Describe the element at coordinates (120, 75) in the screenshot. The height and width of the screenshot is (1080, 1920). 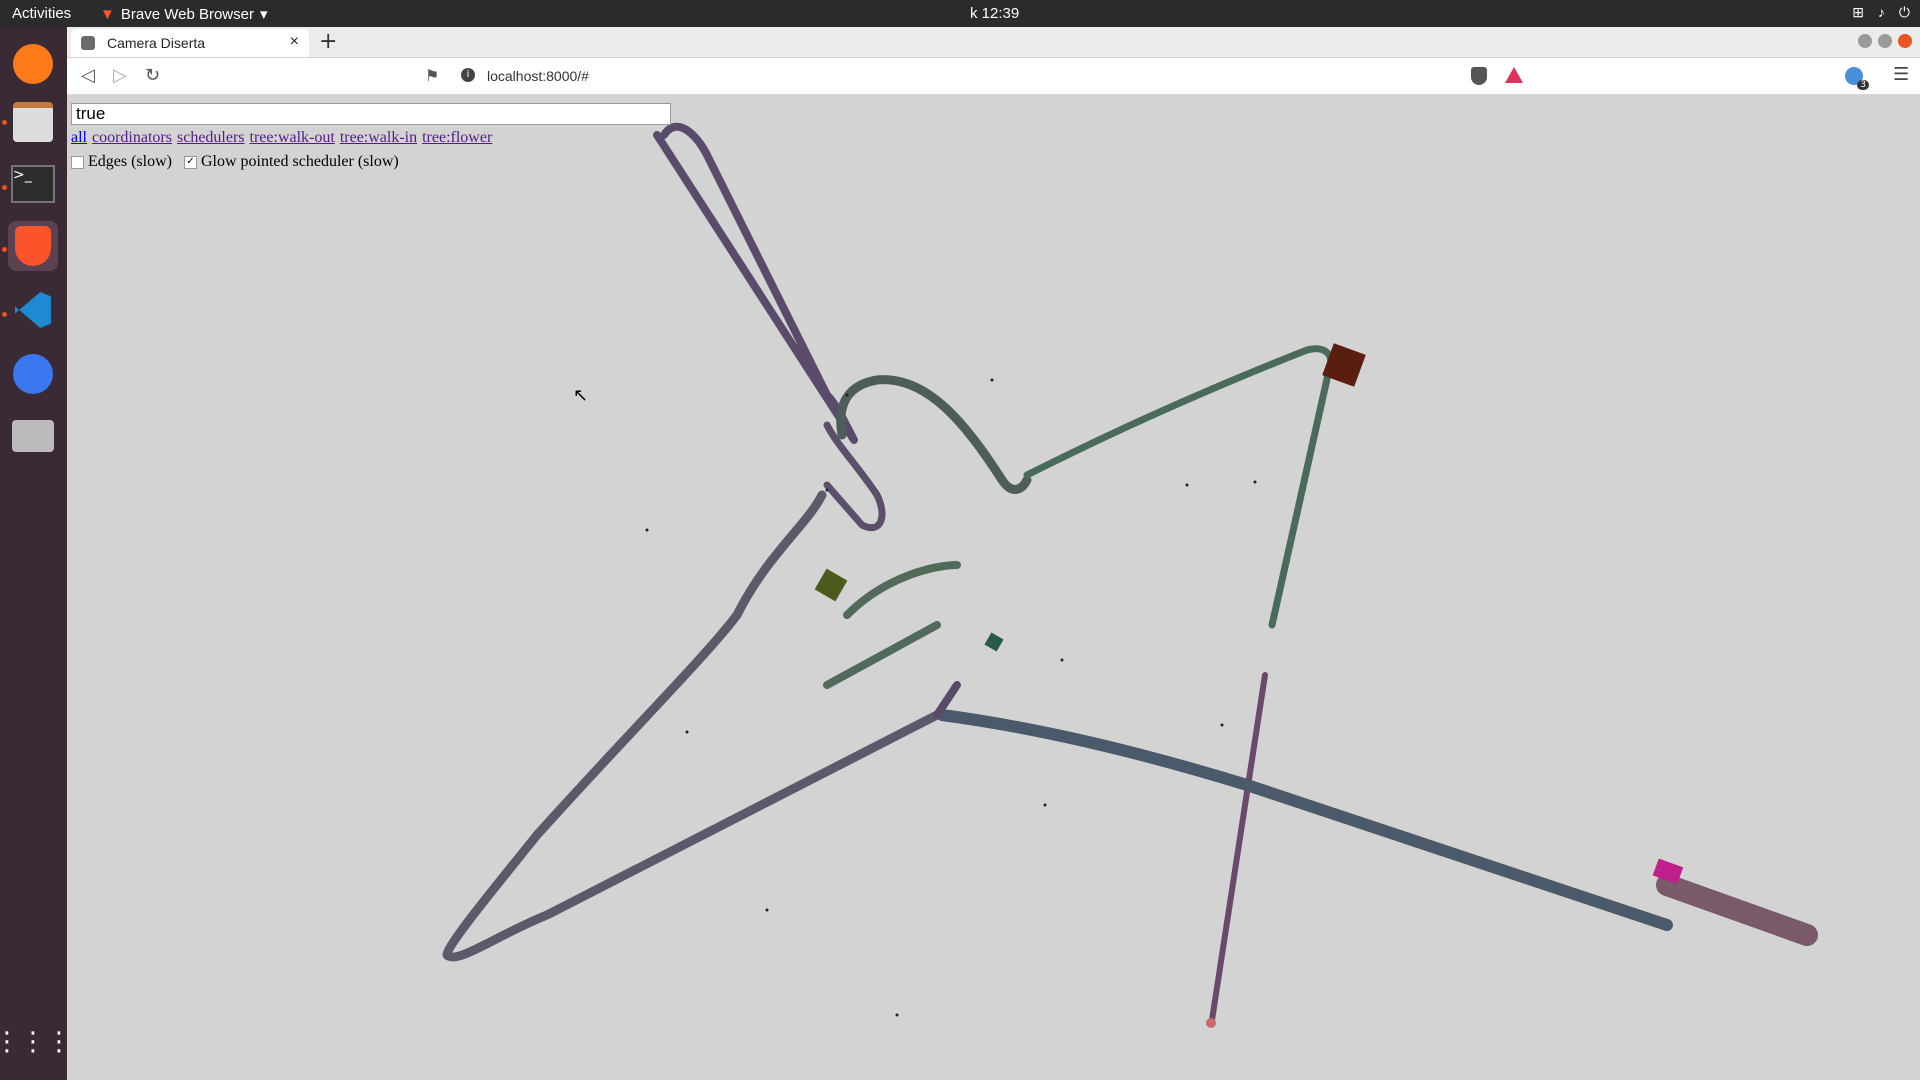
I see `forward-icon: ▷` at that location.